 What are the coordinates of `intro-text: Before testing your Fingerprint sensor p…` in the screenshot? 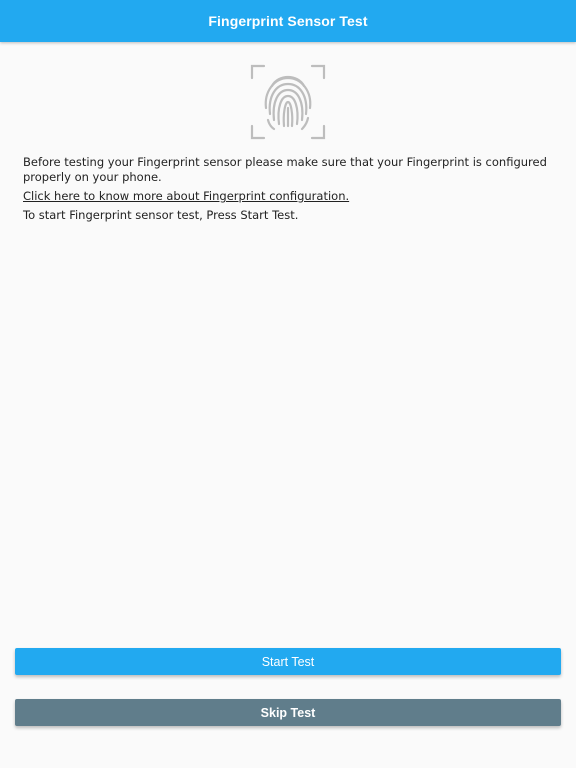 It's located at (285, 169).